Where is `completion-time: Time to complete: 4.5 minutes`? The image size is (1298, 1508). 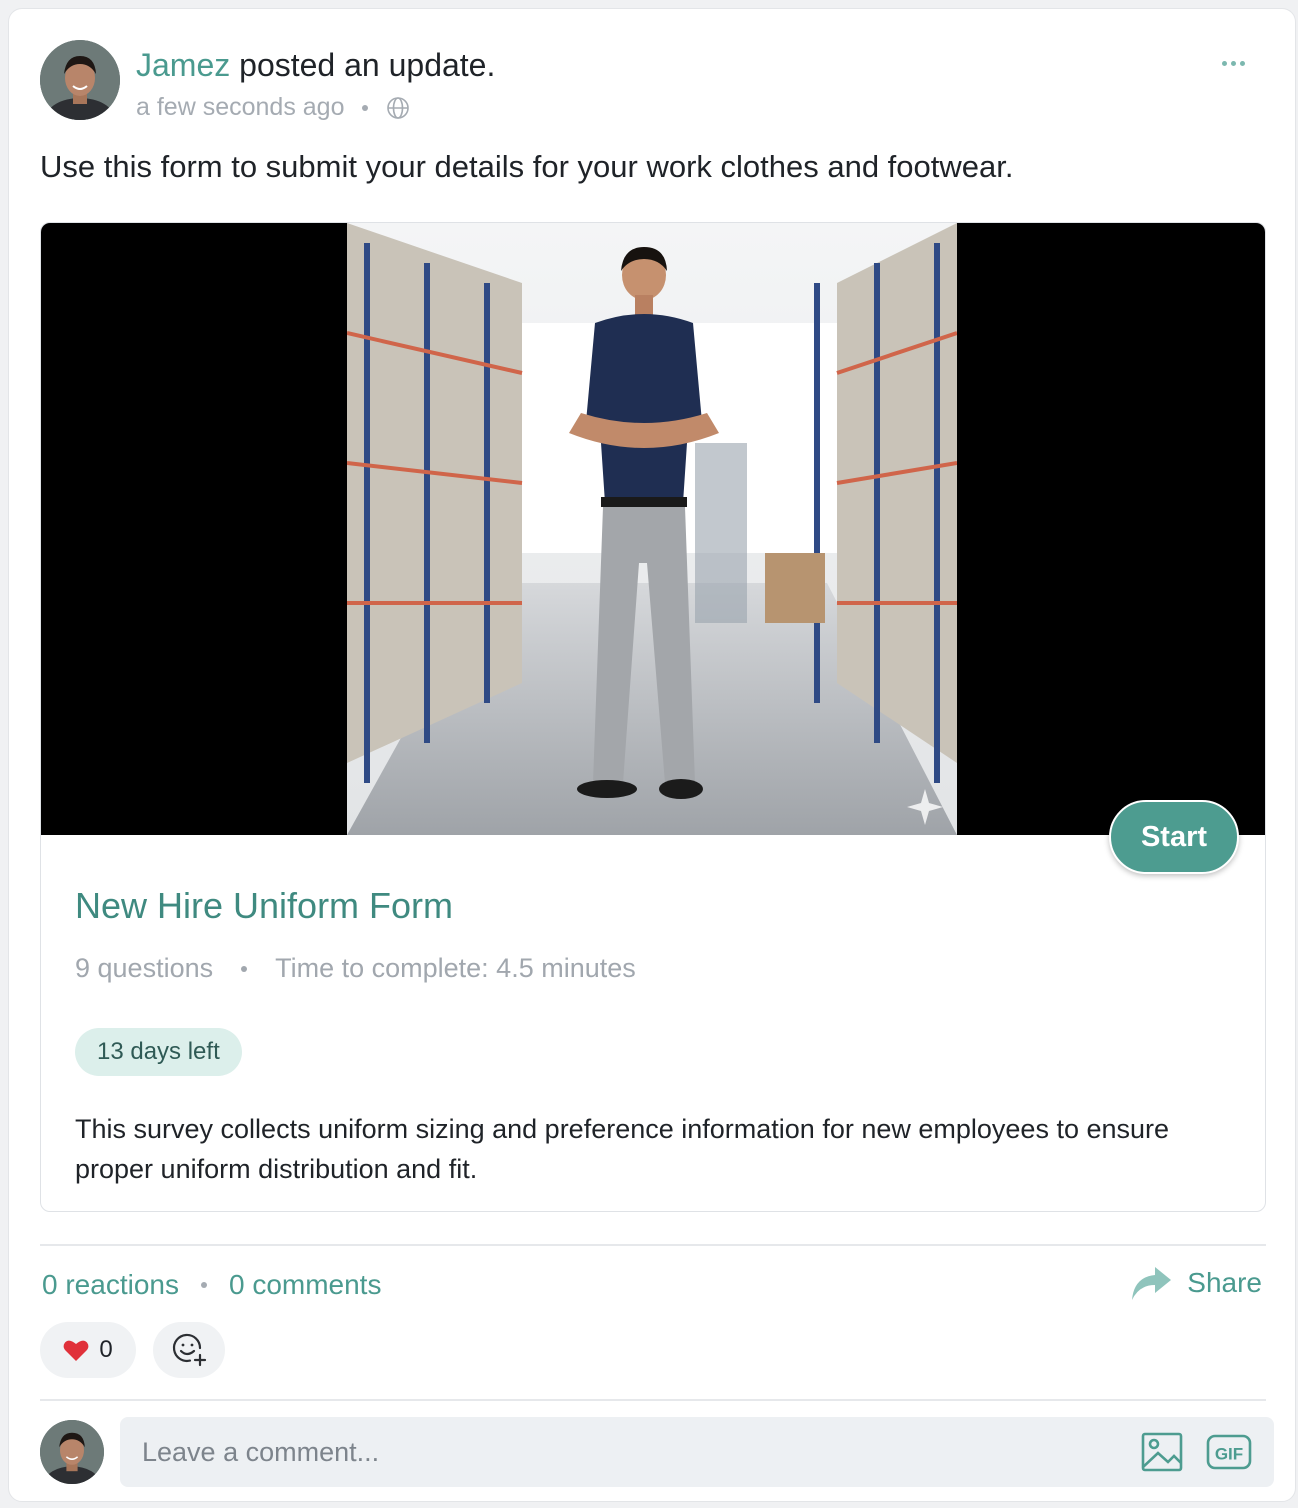
completion-time: Time to complete: 4.5 minutes is located at coordinates (455, 968).